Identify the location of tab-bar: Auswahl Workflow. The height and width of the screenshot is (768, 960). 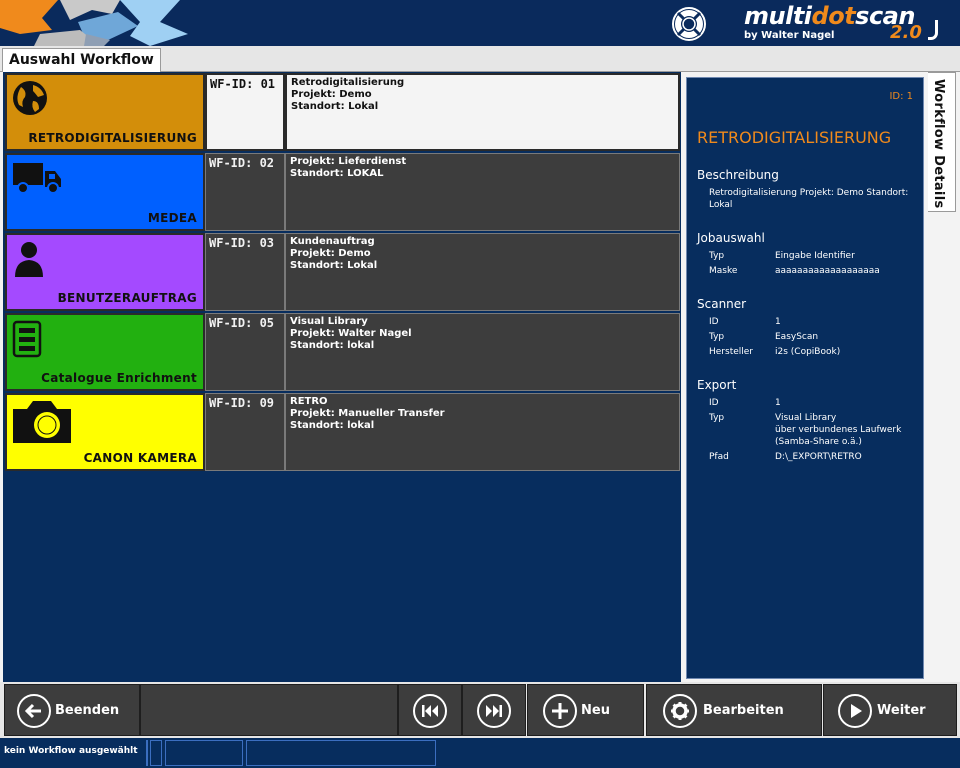
(480, 59).